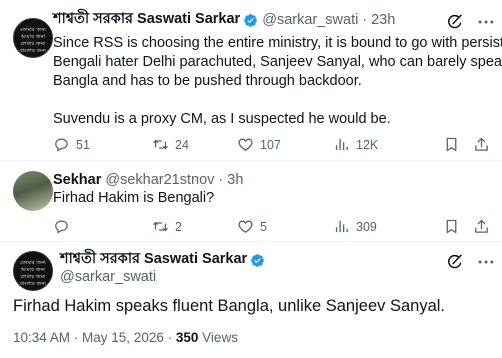 The width and height of the screenshot is (502, 358). I want to click on repost-count: 24, so click(182, 144).